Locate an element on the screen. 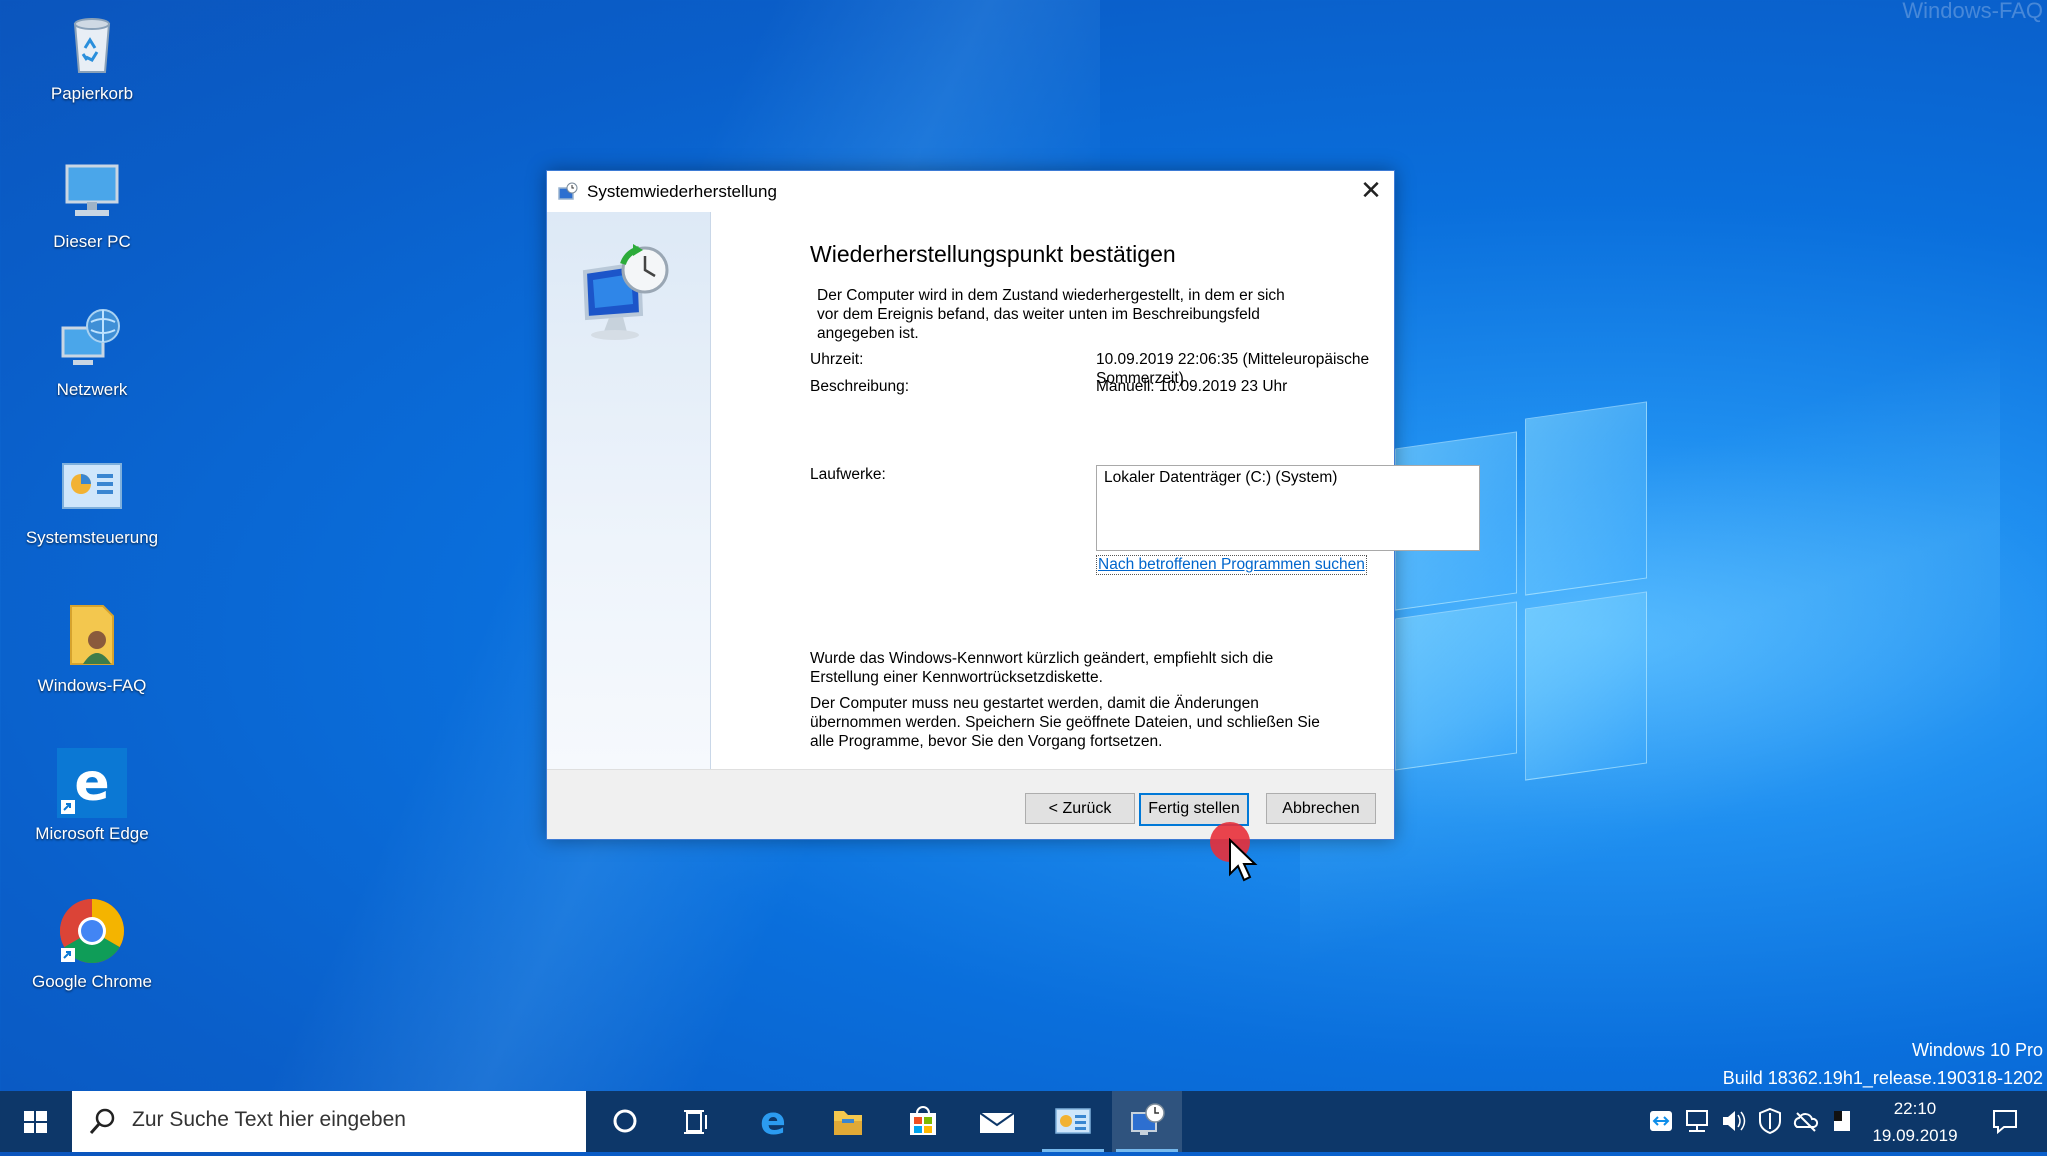 Image resolution: width=2047 pixels, height=1156 pixels. desktop-icon-recycle-bin: Papierkorb is located at coordinates (92, 56).